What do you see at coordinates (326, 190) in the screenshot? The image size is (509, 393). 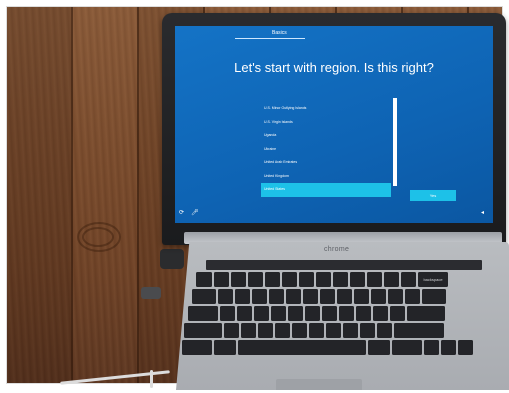 I see `region-item-selected: United States` at bounding box center [326, 190].